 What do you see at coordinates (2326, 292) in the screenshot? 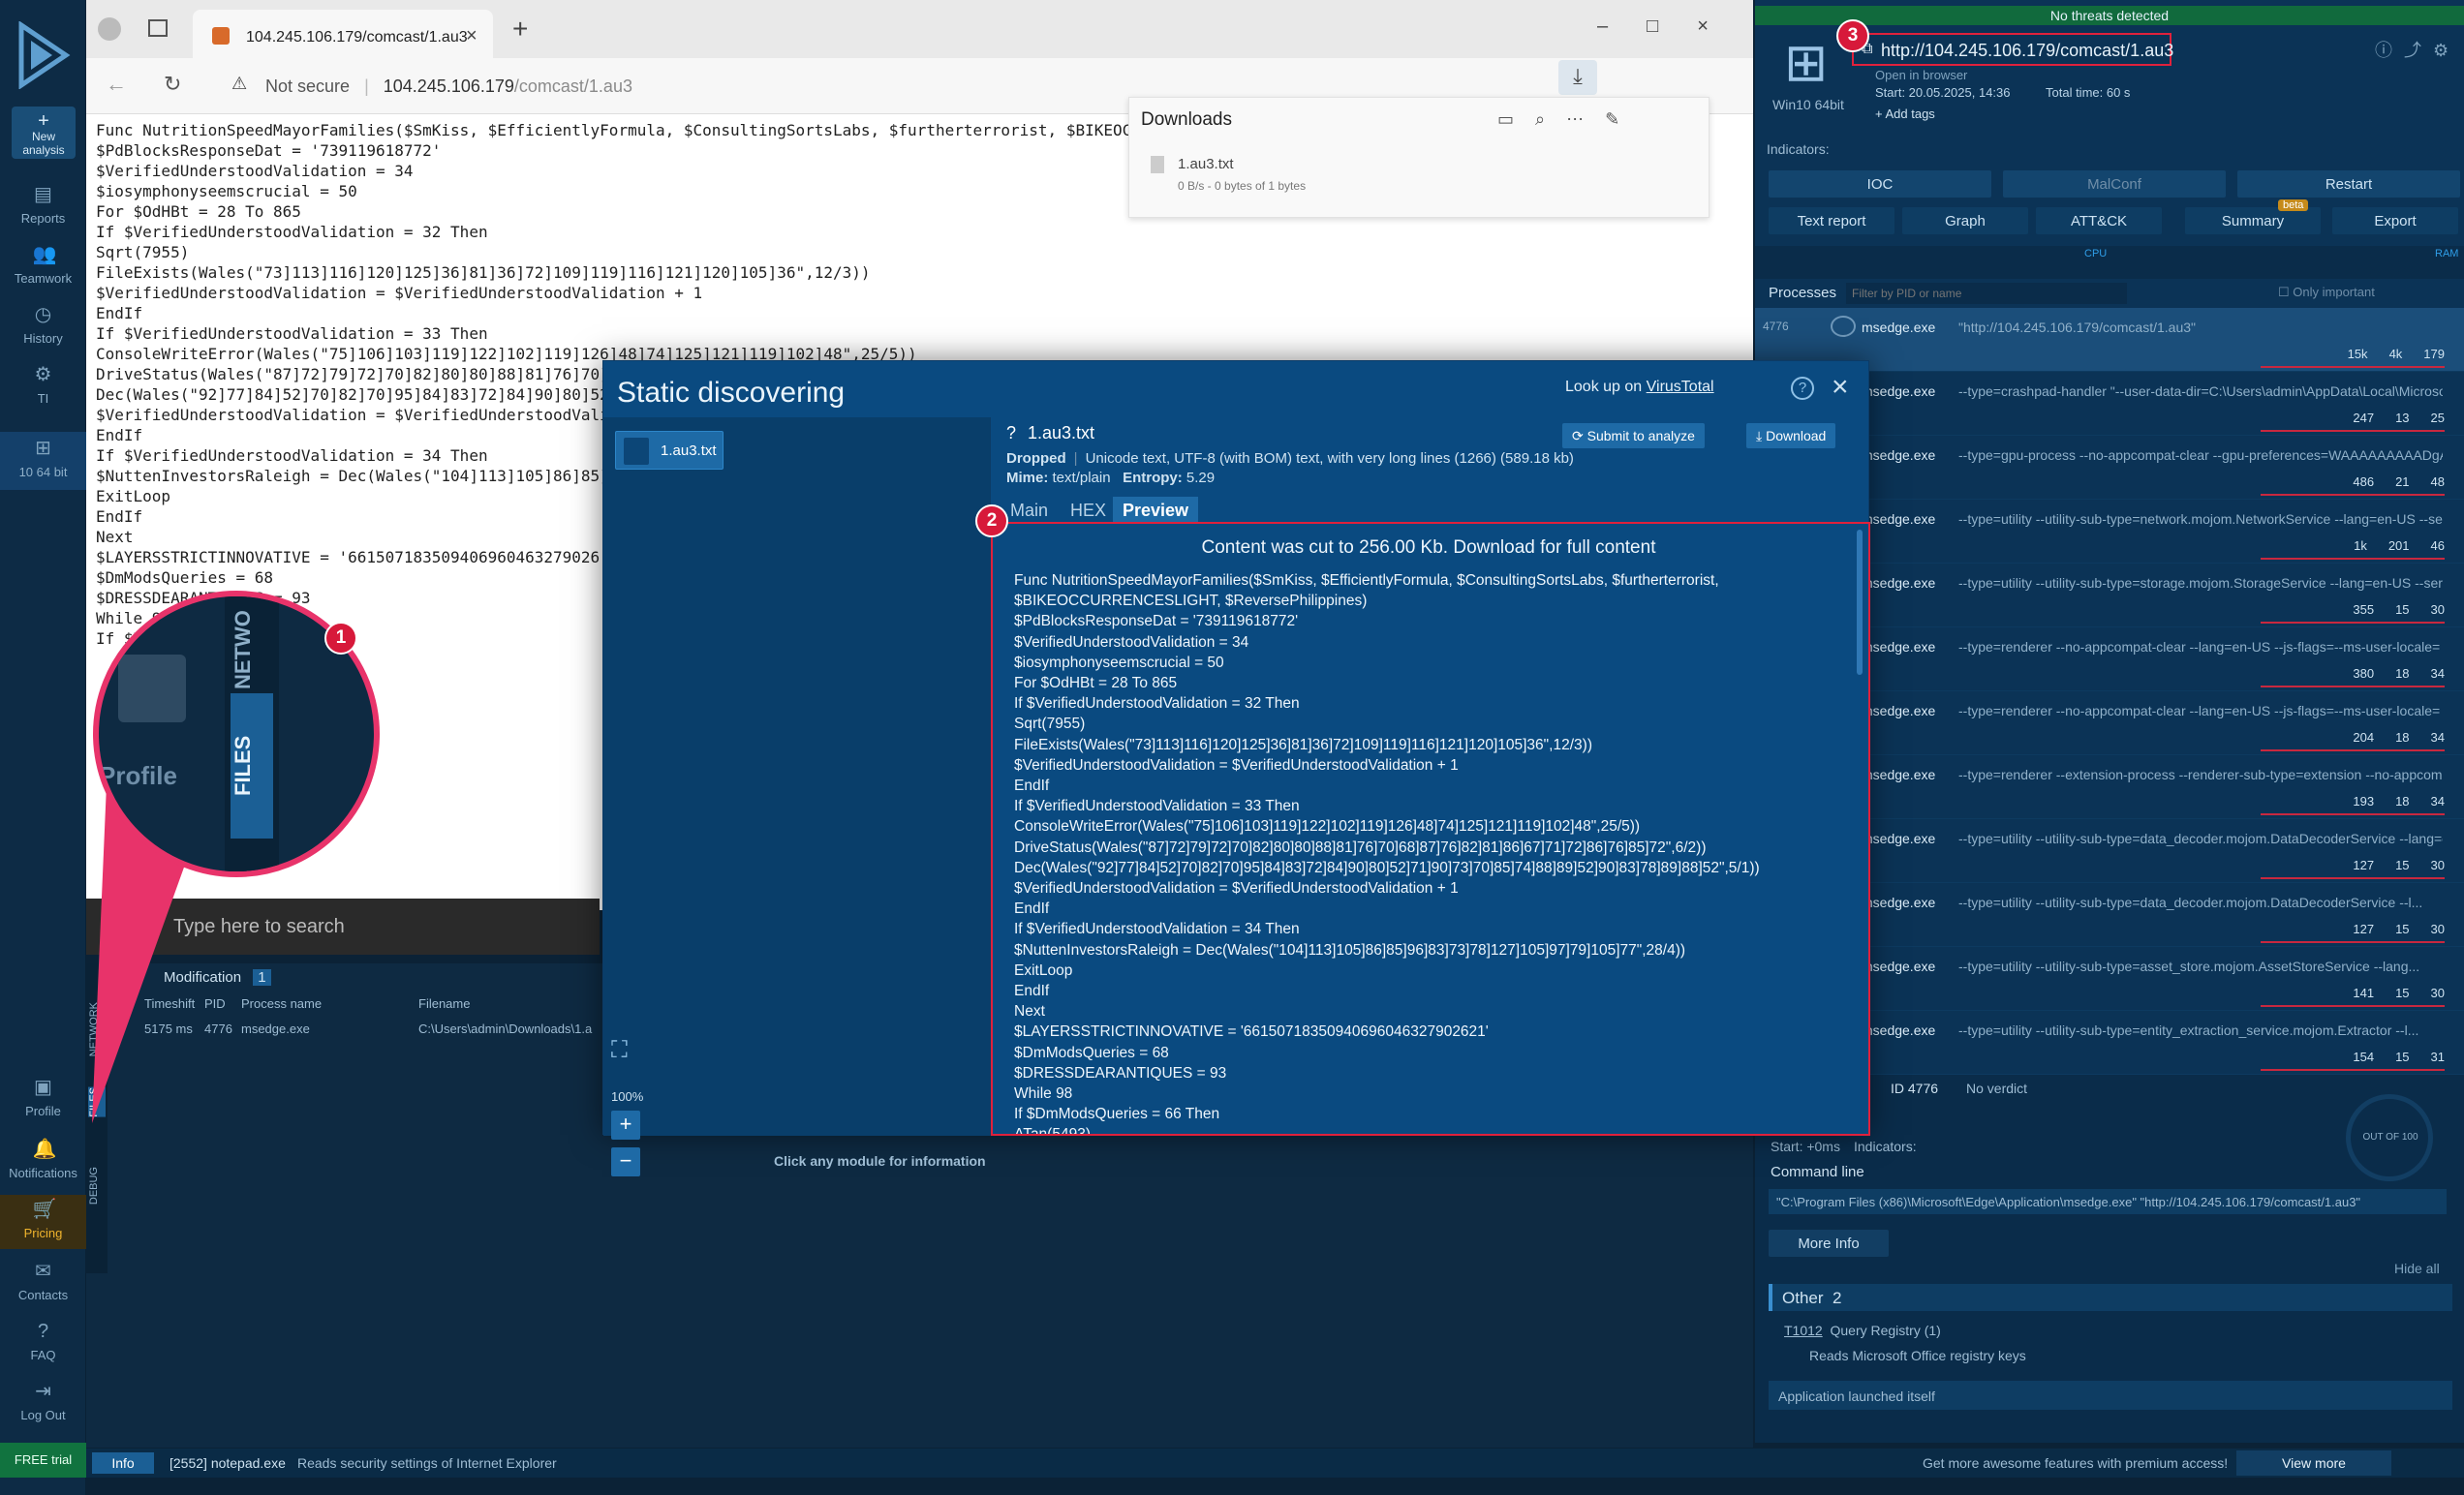
I see `only-important-checkbox: ☐ Only important` at bounding box center [2326, 292].